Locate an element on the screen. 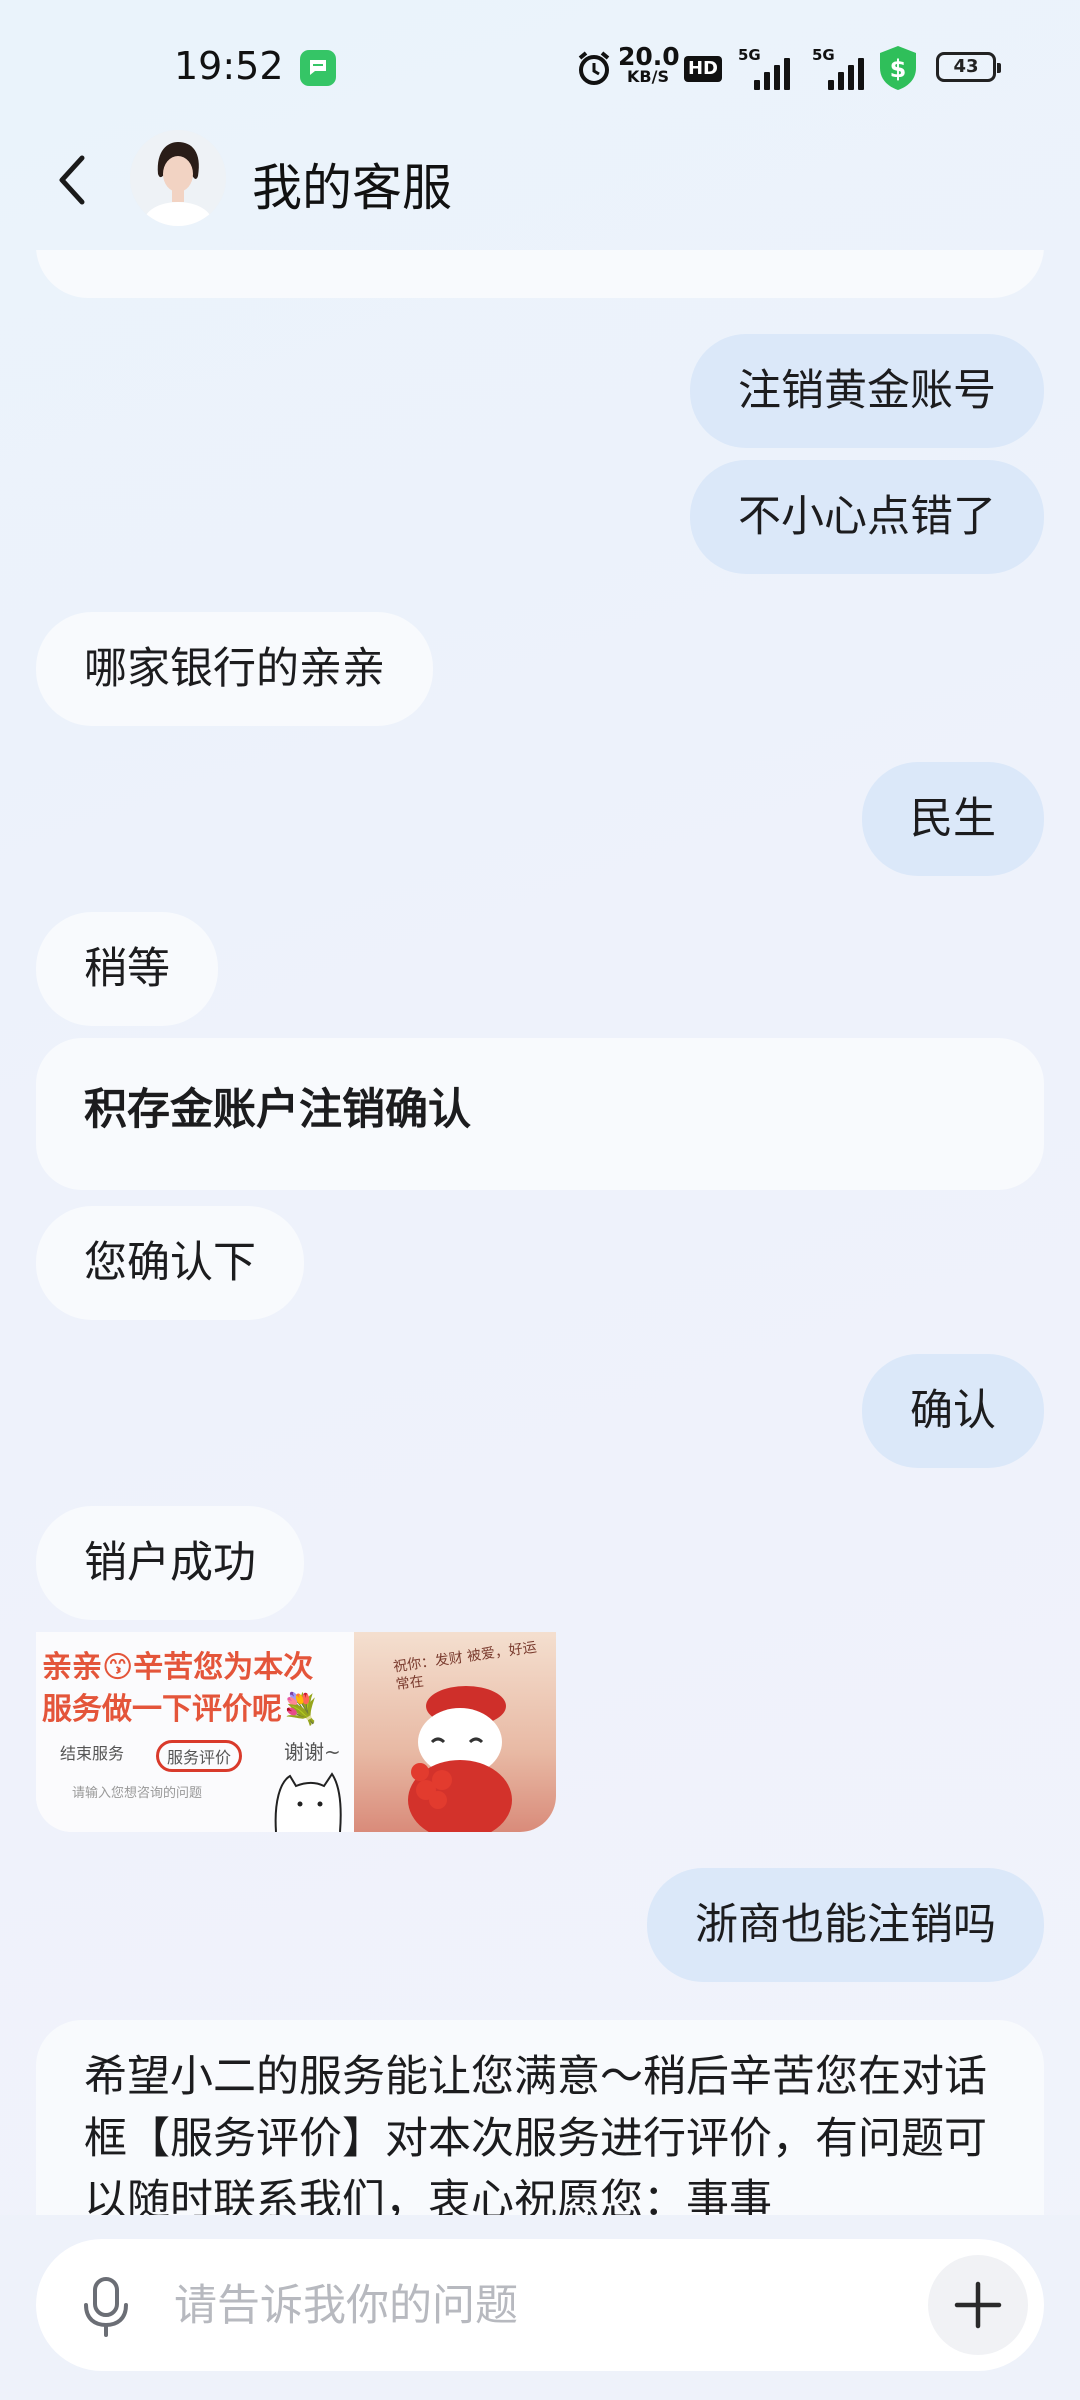 The image size is (1080, 2400). status-bar: 19:52 20.0 KB/S HD 5G 5G $ 43 is located at coordinates (540, 65).